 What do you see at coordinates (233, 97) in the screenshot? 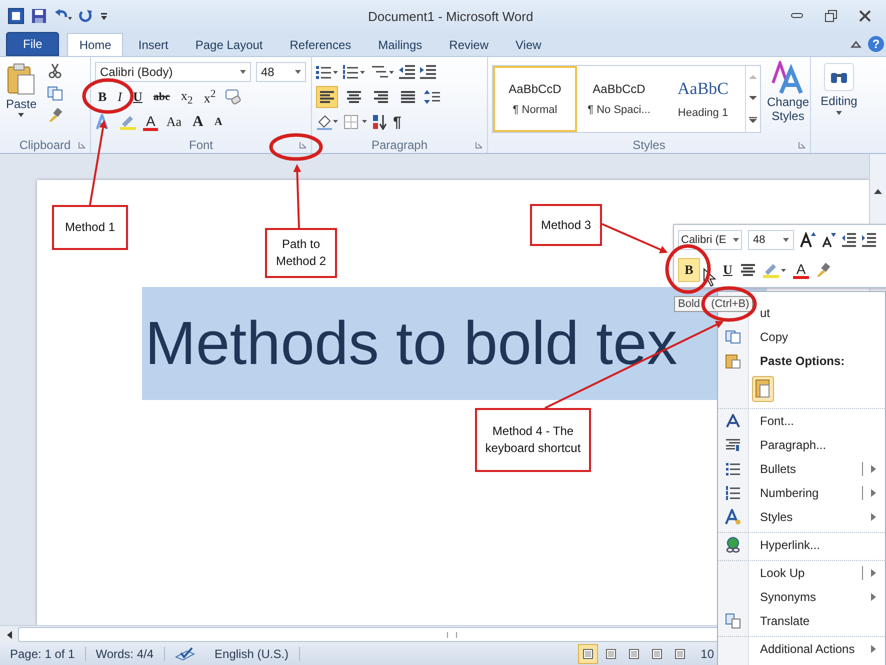
I see `clear-formatting-icon` at bounding box center [233, 97].